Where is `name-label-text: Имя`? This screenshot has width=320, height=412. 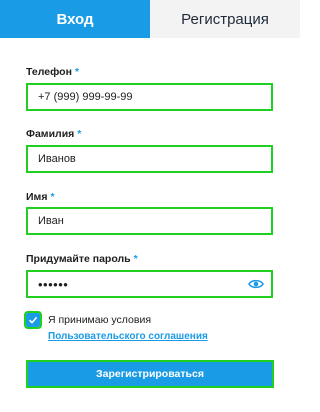
name-label-text: Имя is located at coordinates (37, 197).